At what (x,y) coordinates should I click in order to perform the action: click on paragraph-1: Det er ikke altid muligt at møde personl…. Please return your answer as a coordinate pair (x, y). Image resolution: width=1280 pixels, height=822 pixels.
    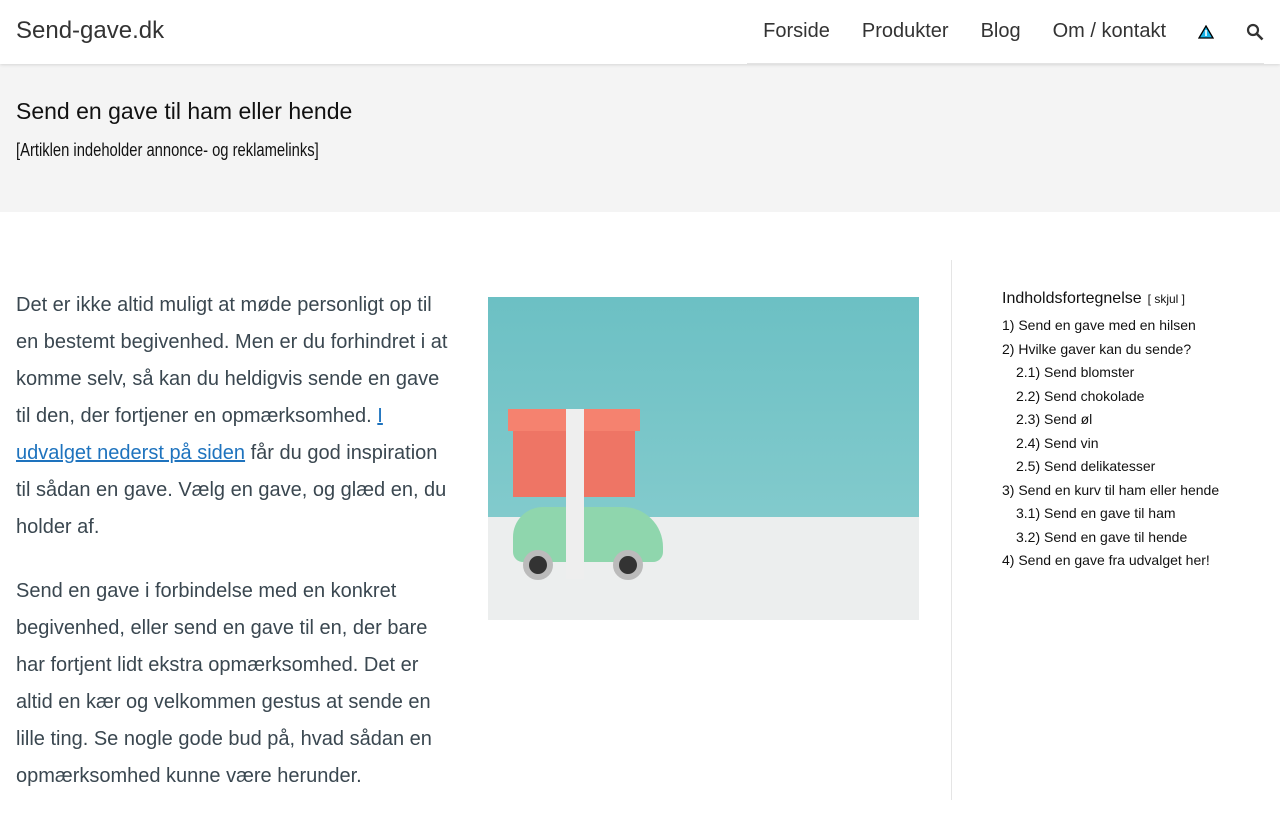
    Looking at the image, I should click on (232, 416).